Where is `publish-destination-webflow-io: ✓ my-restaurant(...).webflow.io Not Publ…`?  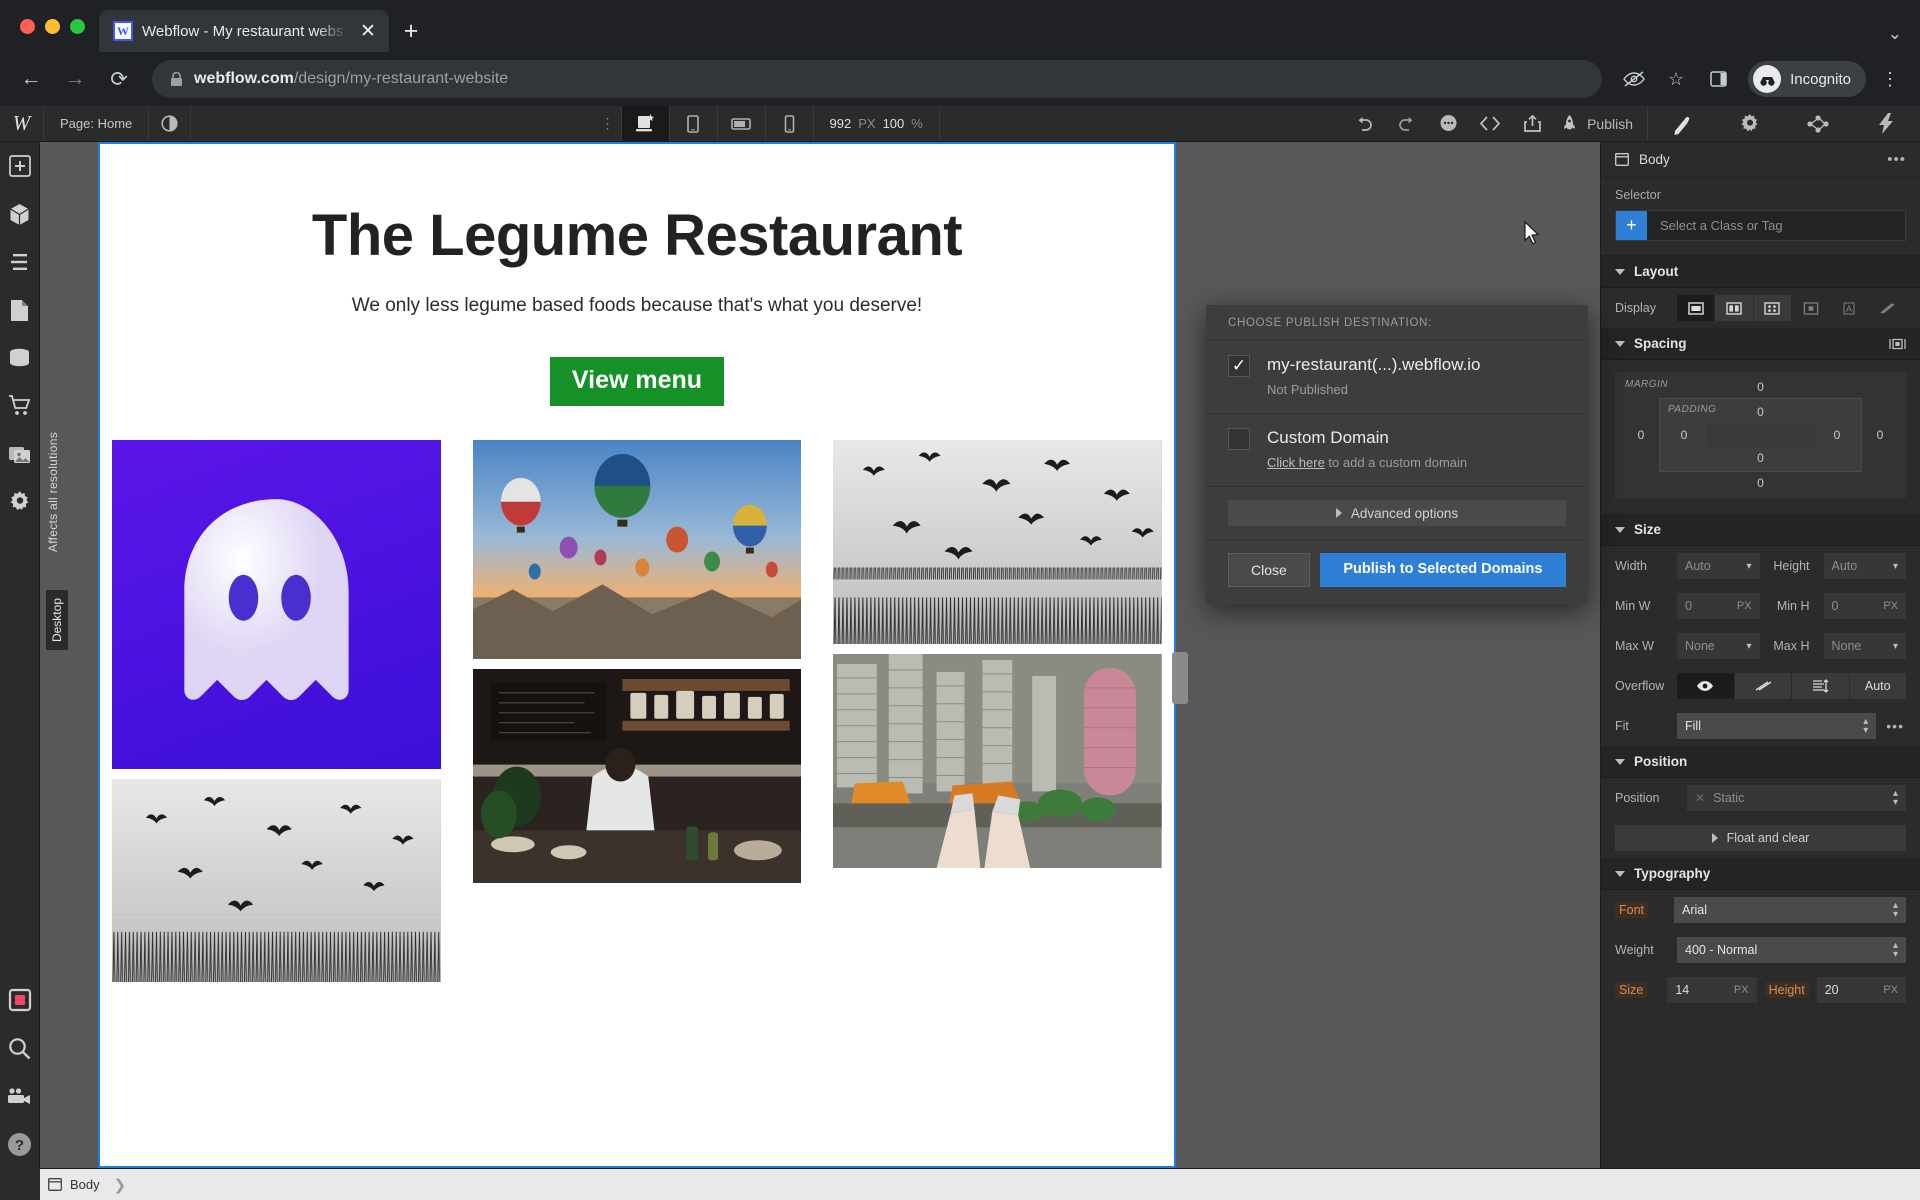 publish-destination-webflow-io: ✓ my-restaurant(...).webflow.io Not Publ… is located at coordinates (1397, 377).